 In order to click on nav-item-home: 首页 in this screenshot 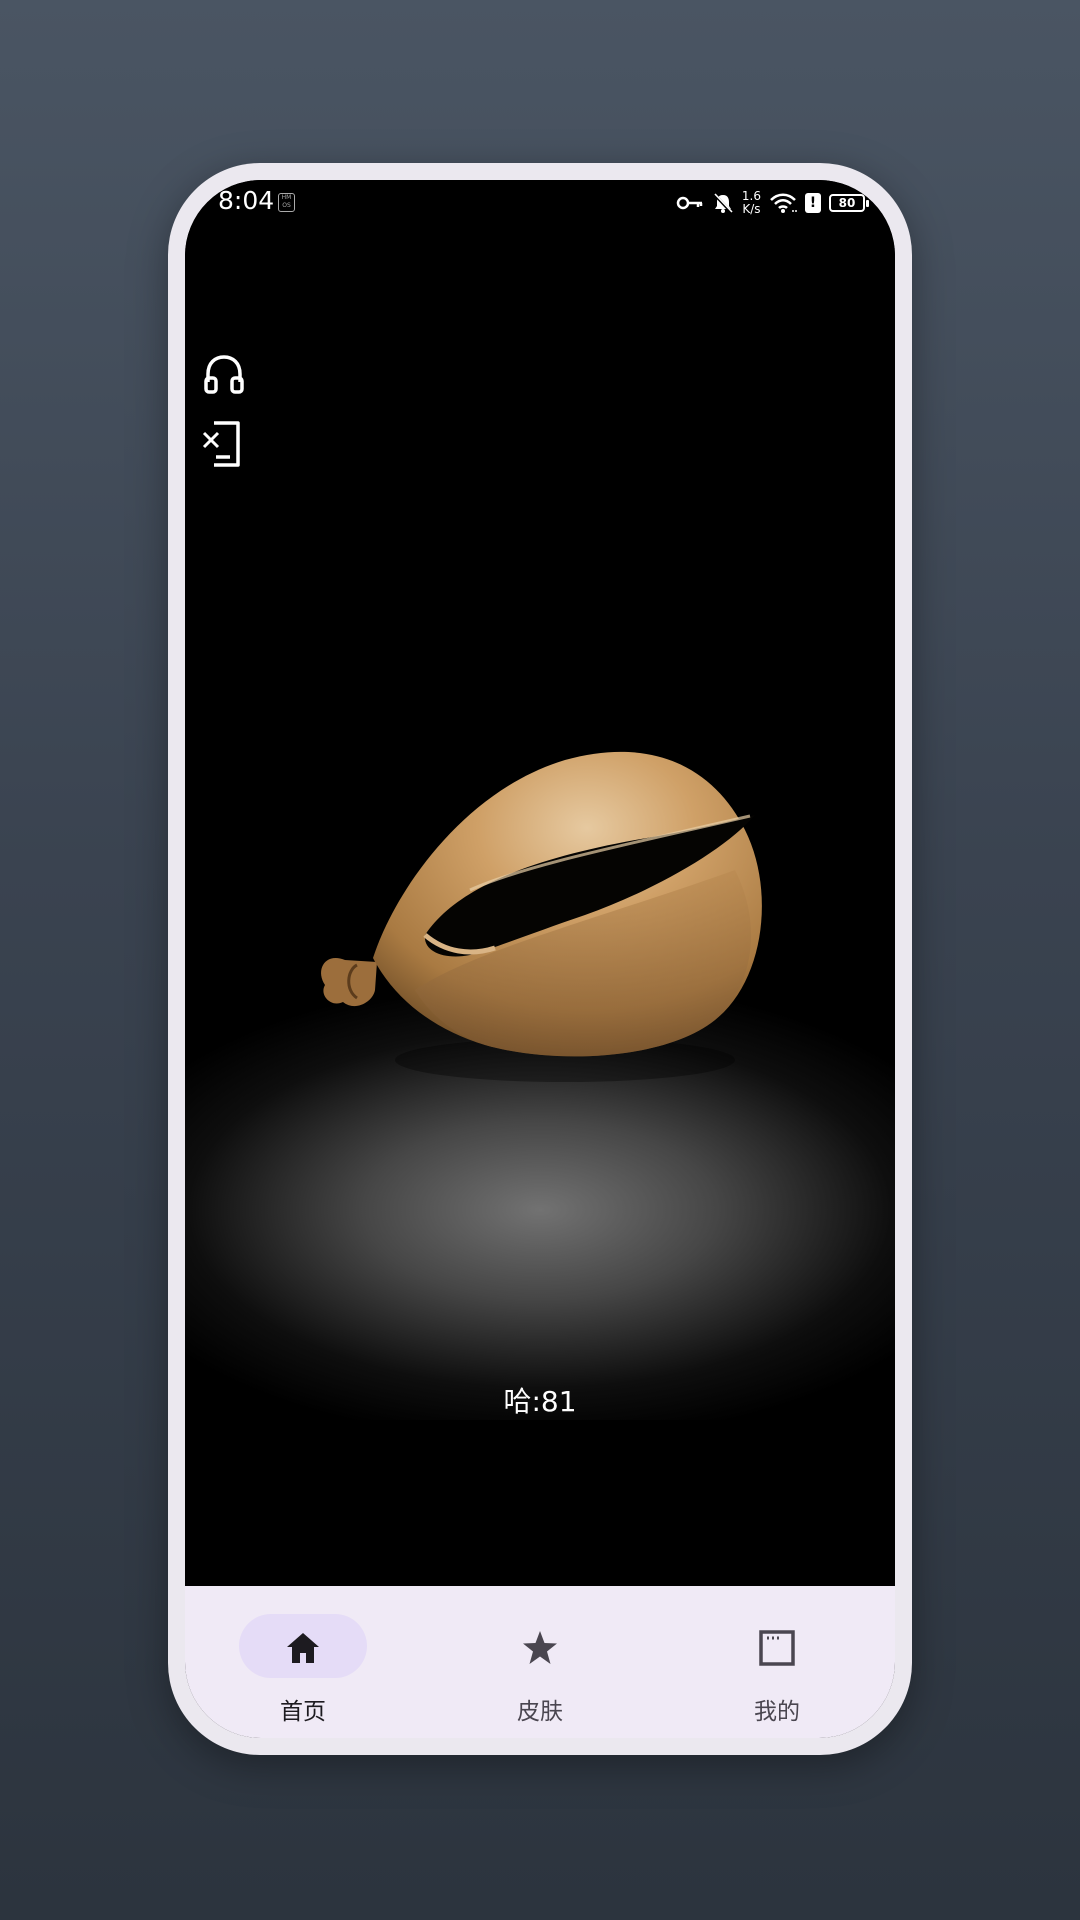, I will do `click(303, 1662)`.